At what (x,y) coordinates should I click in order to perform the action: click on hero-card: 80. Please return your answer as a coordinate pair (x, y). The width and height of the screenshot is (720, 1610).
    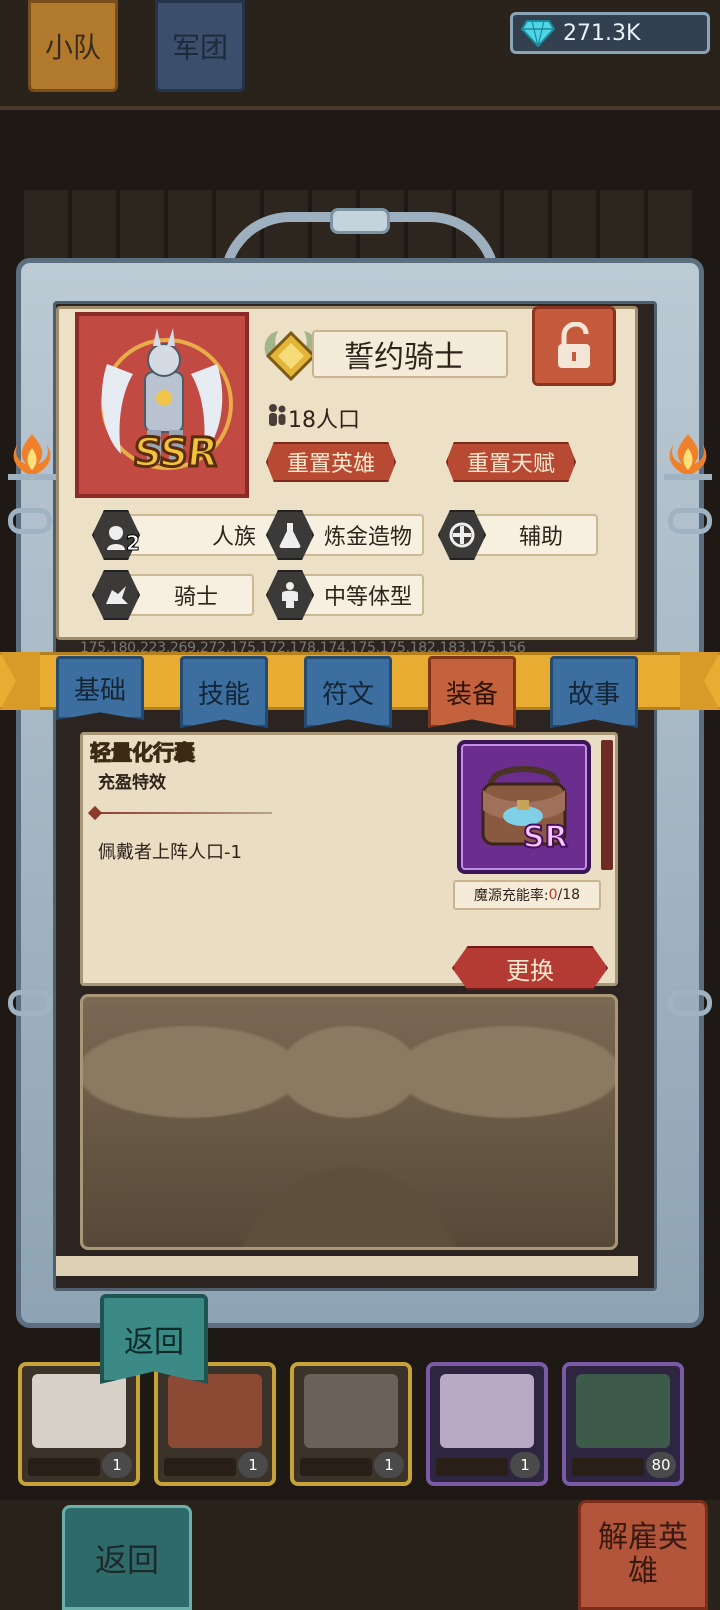
    Looking at the image, I should click on (623, 1424).